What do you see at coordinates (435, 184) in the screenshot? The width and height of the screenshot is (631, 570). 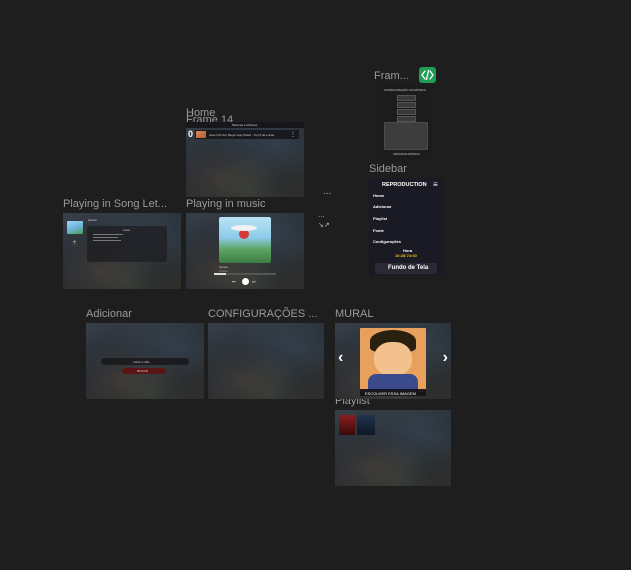 I see `hamburger-icon: ≡` at bounding box center [435, 184].